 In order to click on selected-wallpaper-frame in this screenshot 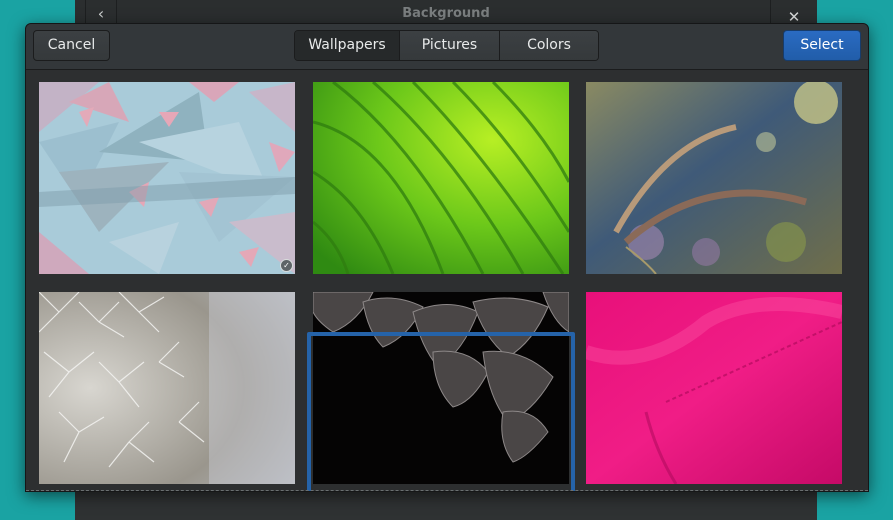, I will do `click(441, 411)`.